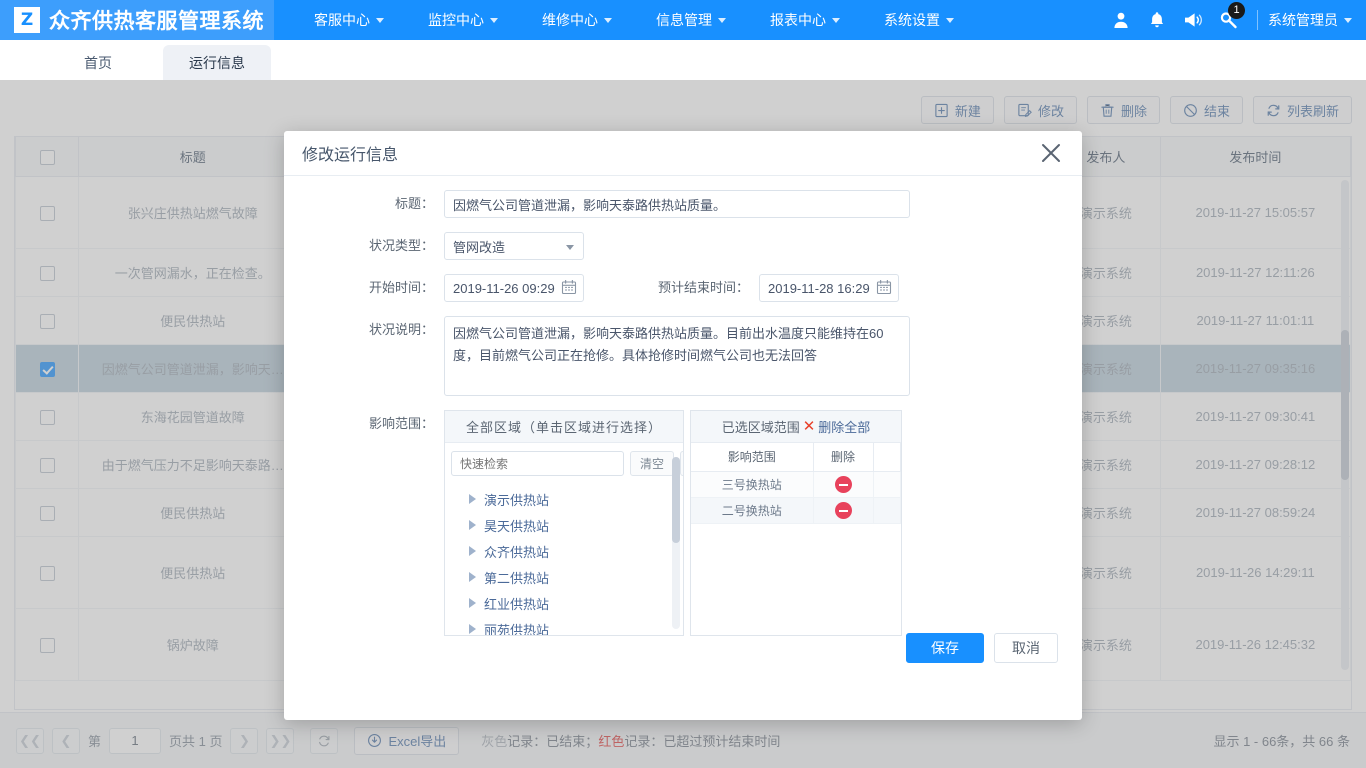  What do you see at coordinates (1157, 20) in the screenshot?
I see `bell-icon` at bounding box center [1157, 20].